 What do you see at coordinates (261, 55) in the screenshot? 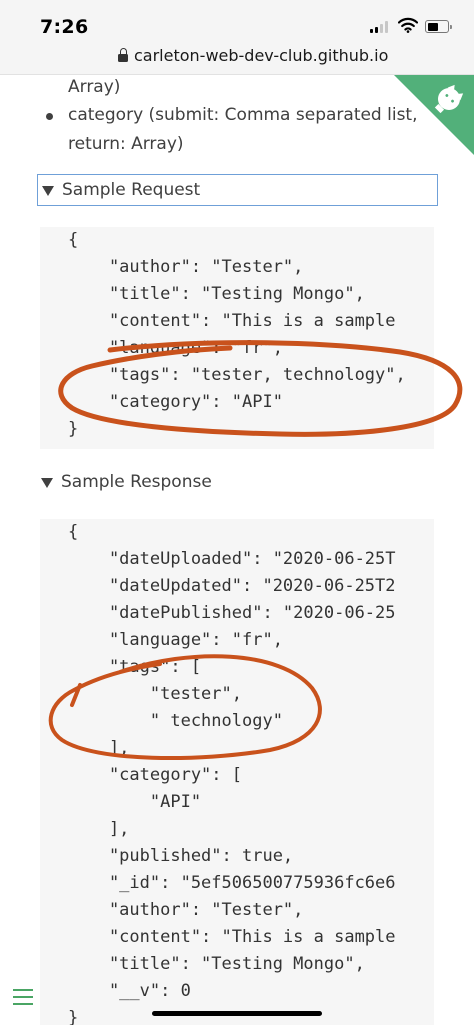
I see `url-text: carleton-web-dev-club.github.io` at bounding box center [261, 55].